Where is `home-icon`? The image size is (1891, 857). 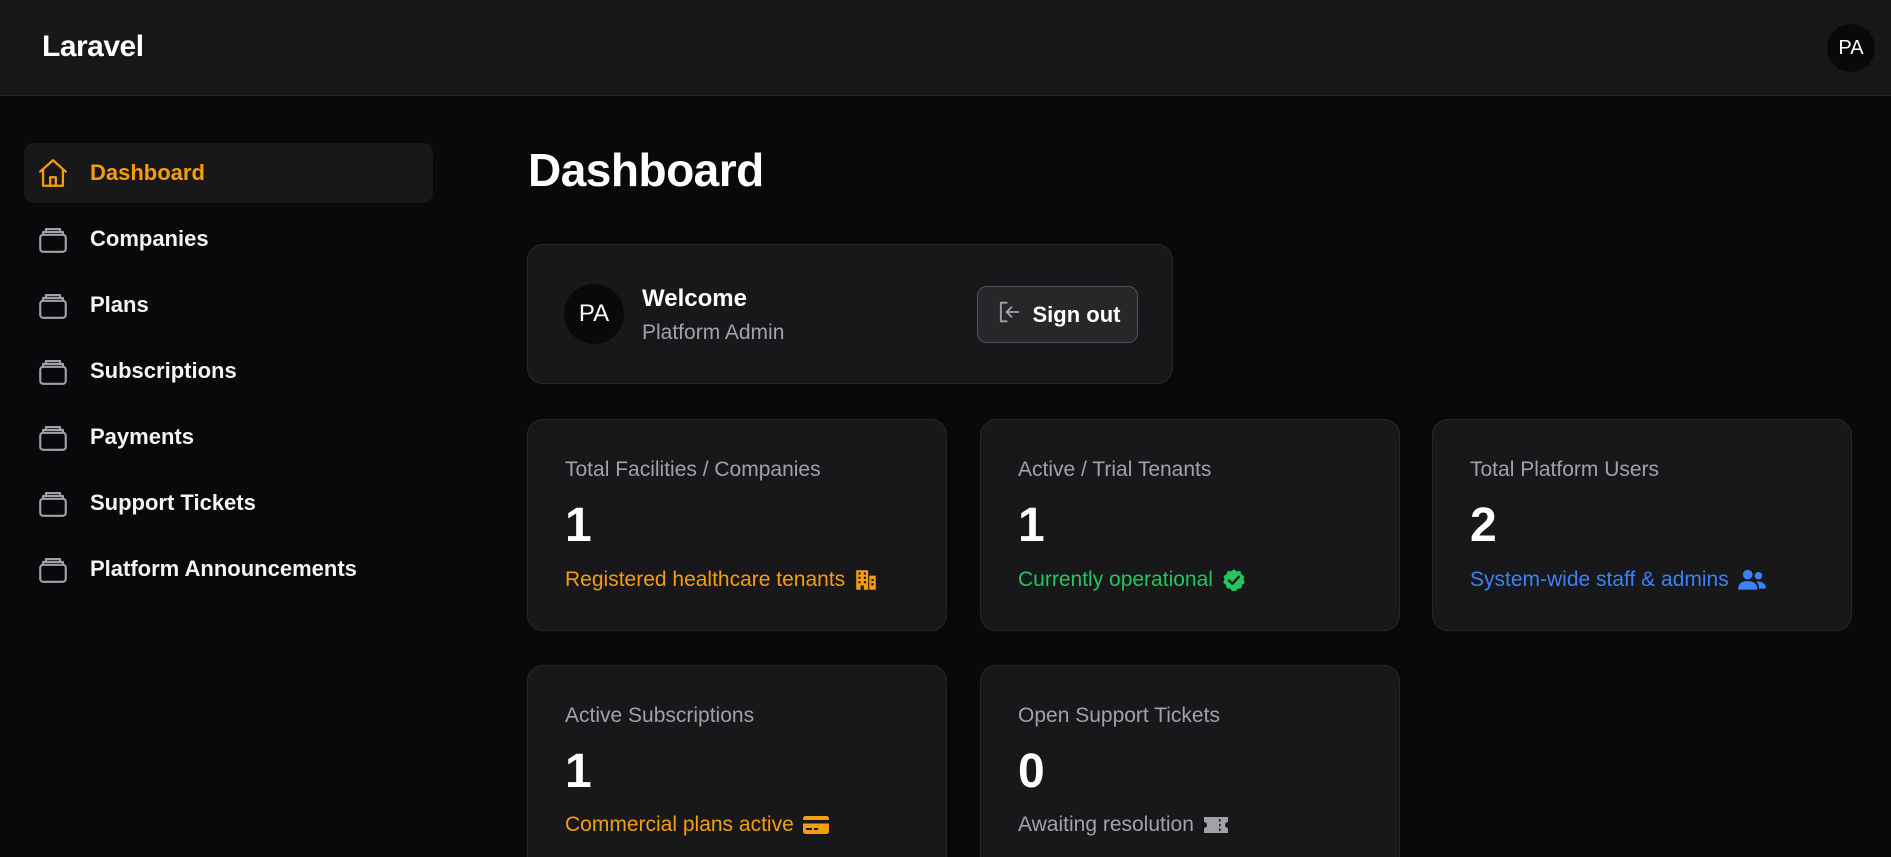
home-icon is located at coordinates (53, 173).